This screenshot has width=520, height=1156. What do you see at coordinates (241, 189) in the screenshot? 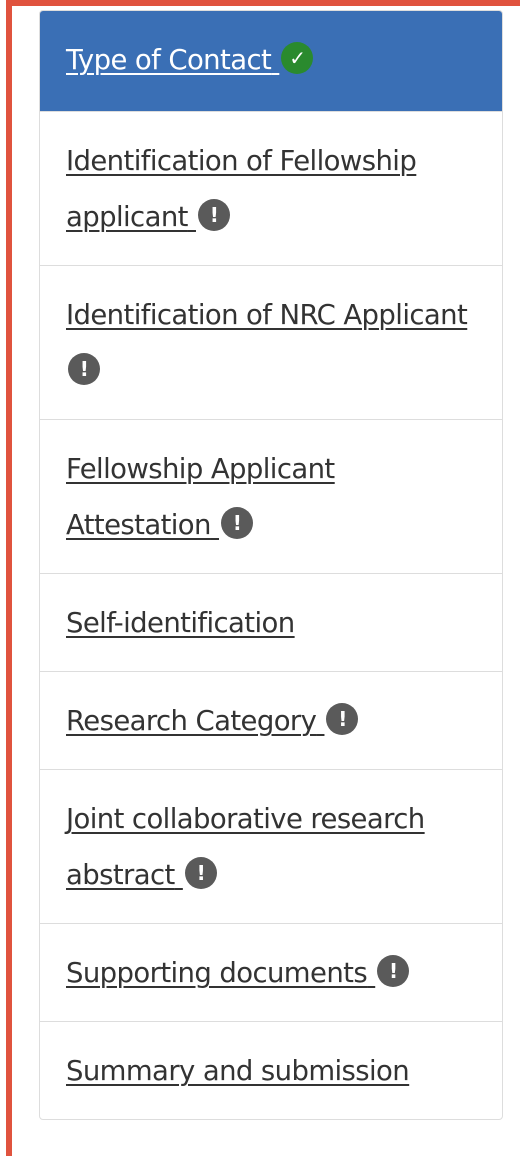
I see `nav-item-label: Identification of Fellowship applicant` at bounding box center [241, 189].